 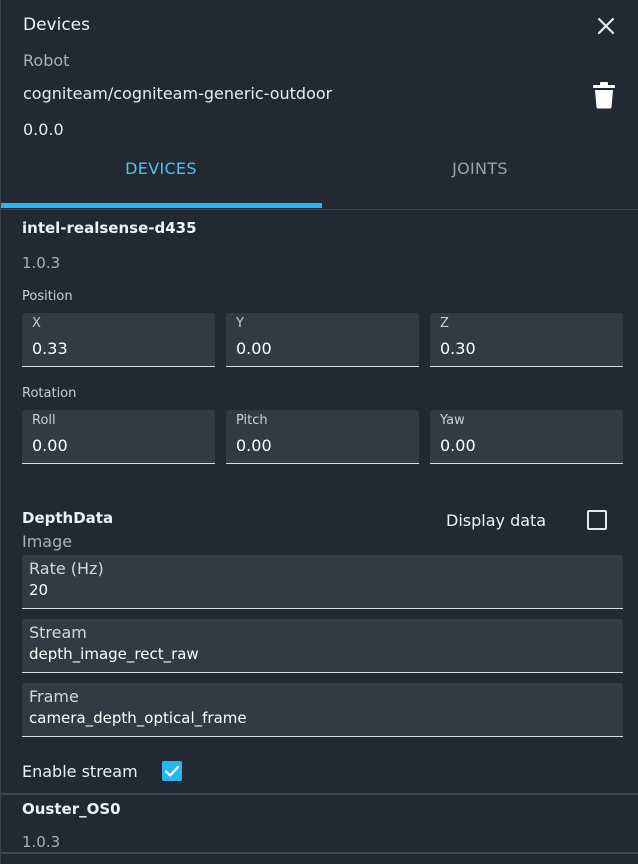 I want to click on field-value: 0.33, so click(x=50, y=348).